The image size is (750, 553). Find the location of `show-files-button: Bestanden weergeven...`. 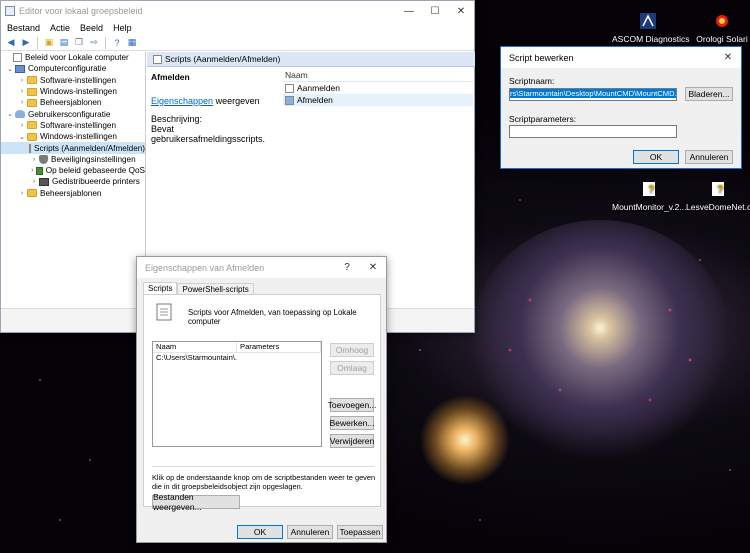

show-files-button: Bestanden weergeven... is located at coordinates (196, 502).